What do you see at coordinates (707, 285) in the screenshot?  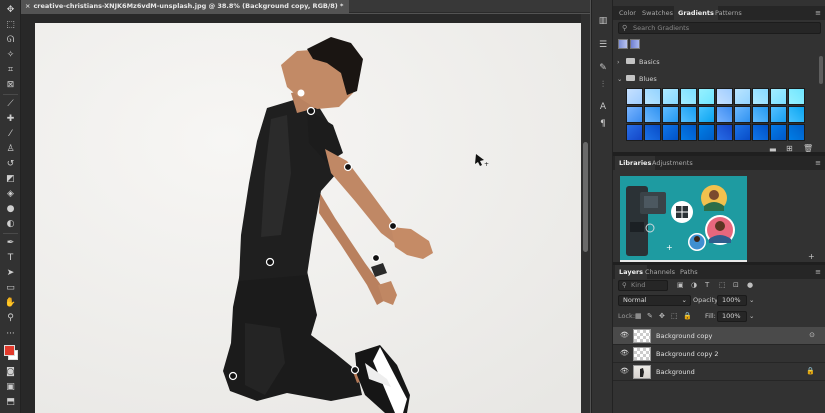 I see `type-filter-icon: T` at bounding box center [707, 285].